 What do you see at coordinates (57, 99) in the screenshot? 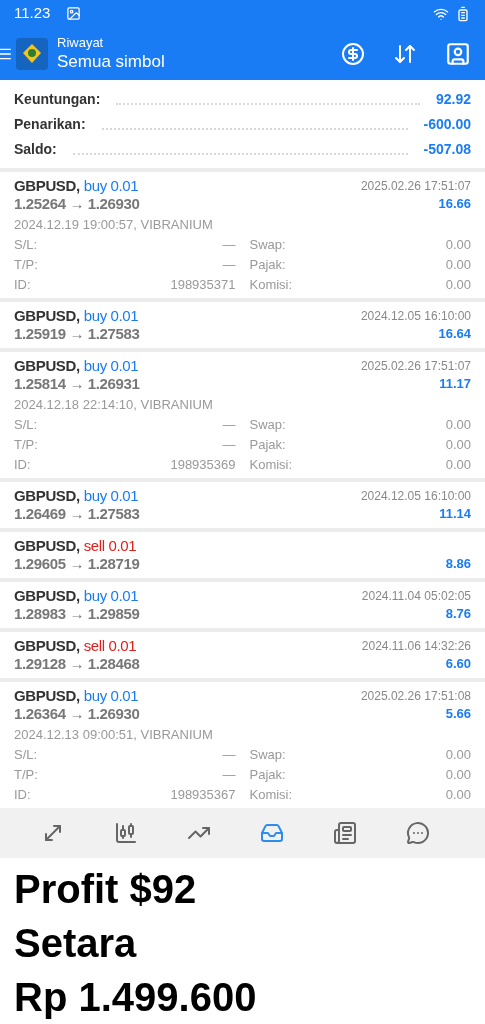
I see `summary-label: Keuntungan:` at bounding box center [57, 99].